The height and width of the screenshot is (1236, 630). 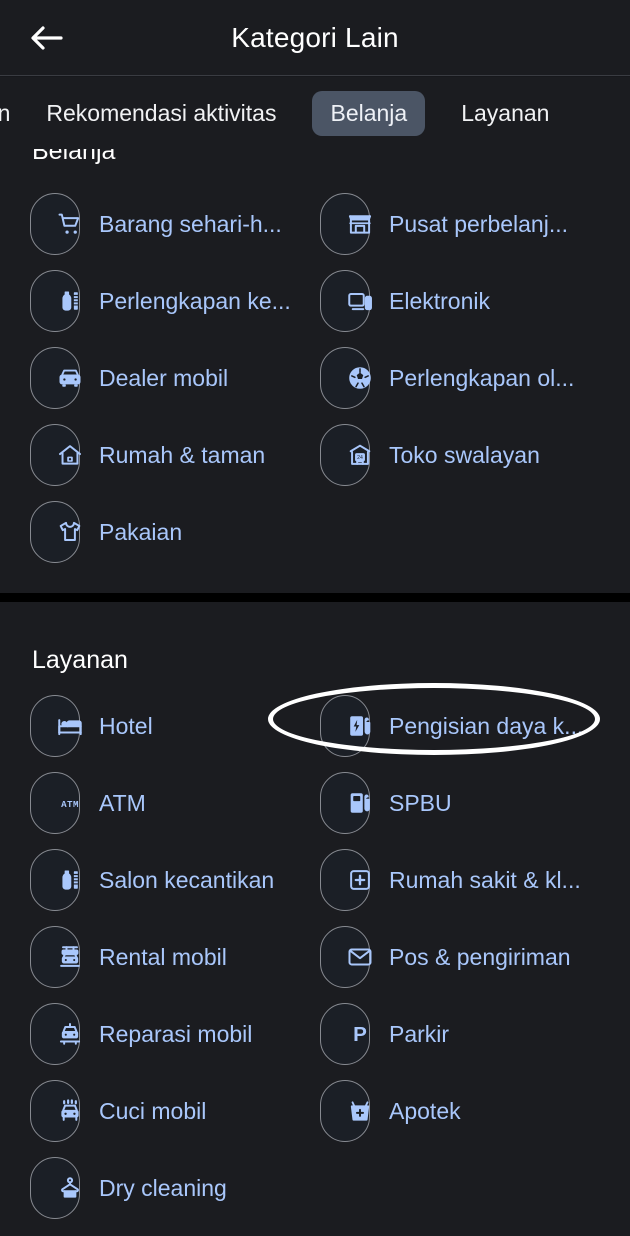 I want to click on category-chip: Dry cleaning, so click(x=128, y=1188).